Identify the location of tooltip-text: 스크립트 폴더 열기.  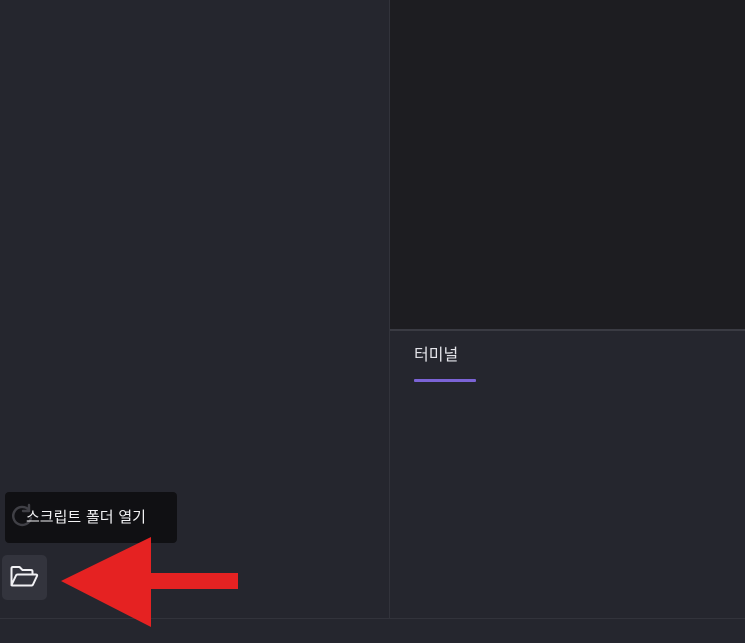
(86, 517).